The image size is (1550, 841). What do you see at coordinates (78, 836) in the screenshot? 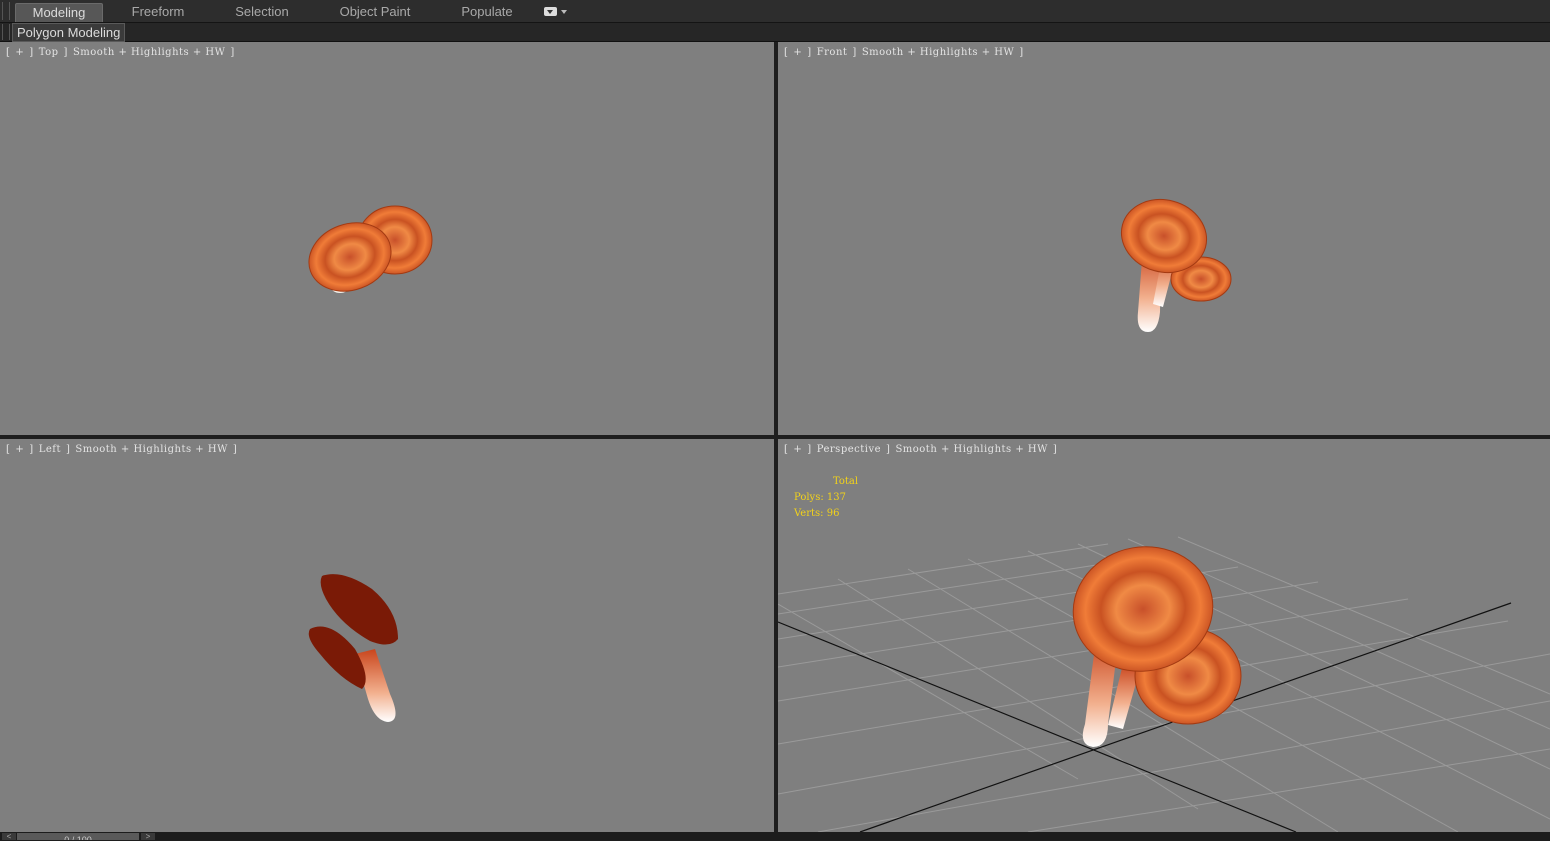
I see `time-slider: 0 / 100` at bounding box center [78, 836].